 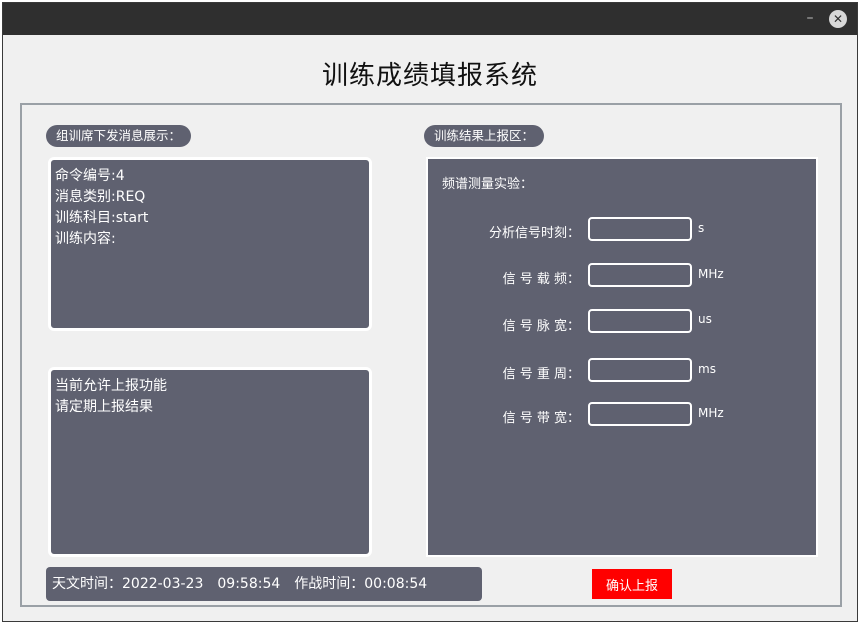 What do you see at coordinates (488, 184) in the screenshot?
I see `experiment-title: 频谱测量实验：` at bounding box center [488, 184].